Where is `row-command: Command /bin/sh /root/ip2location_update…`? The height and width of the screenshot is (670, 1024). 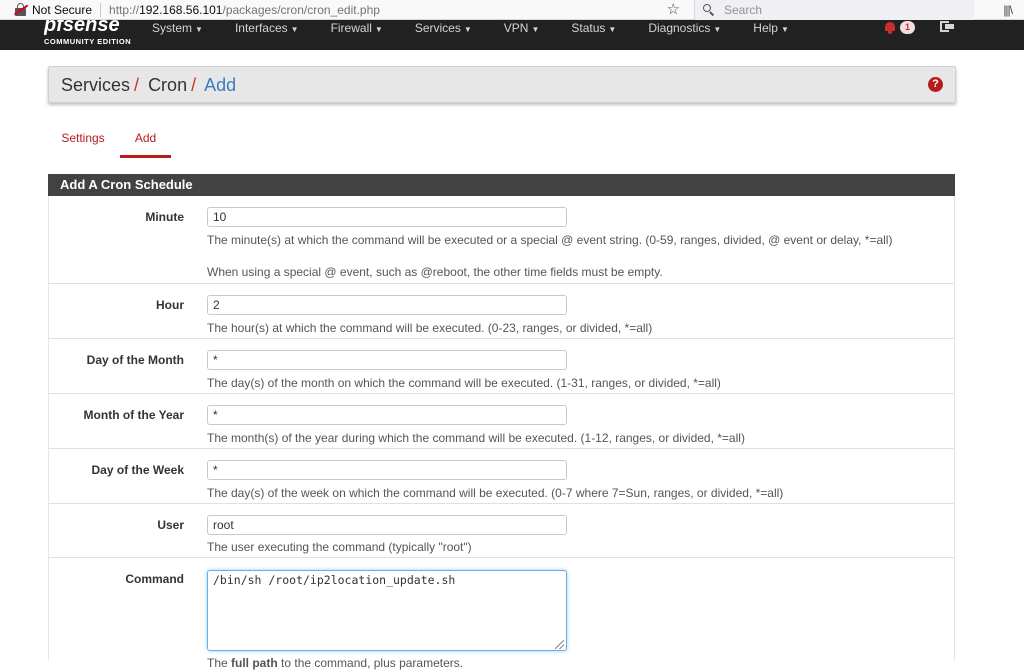 row-command: Command /bin/sh /root/ip2location_update… is located at coordinates (501, 613).